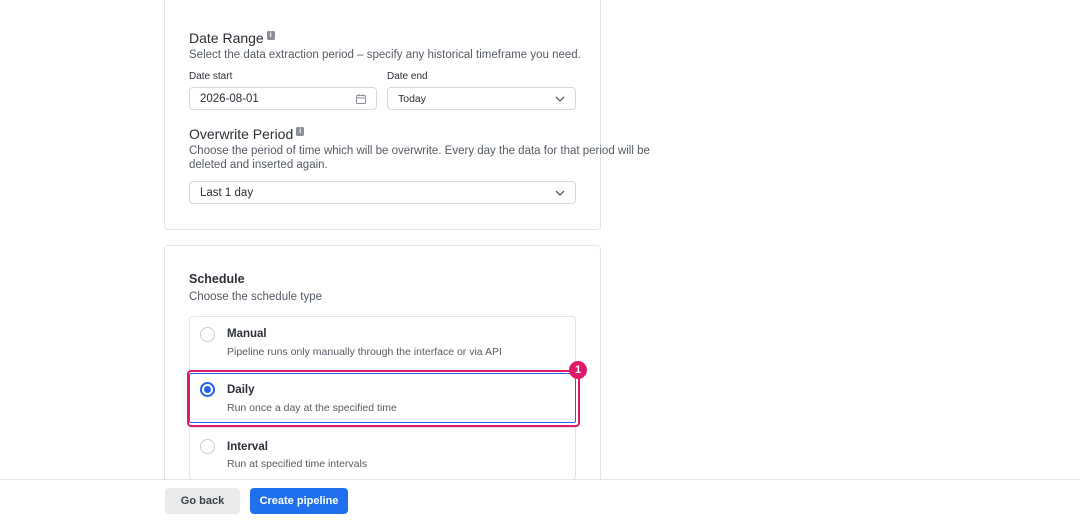 The height and width of the screenshot is (520, 1080). What do you see at coordinates (207, 334) in the screenshot?
I see `manual-radio` at bounding box center [207, 334].